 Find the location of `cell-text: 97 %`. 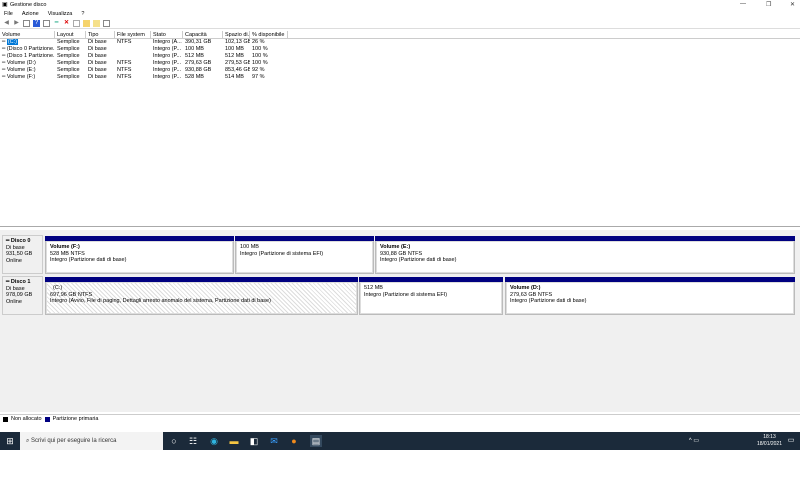

cell-text: 97 % is located at coordinates (258, 77).